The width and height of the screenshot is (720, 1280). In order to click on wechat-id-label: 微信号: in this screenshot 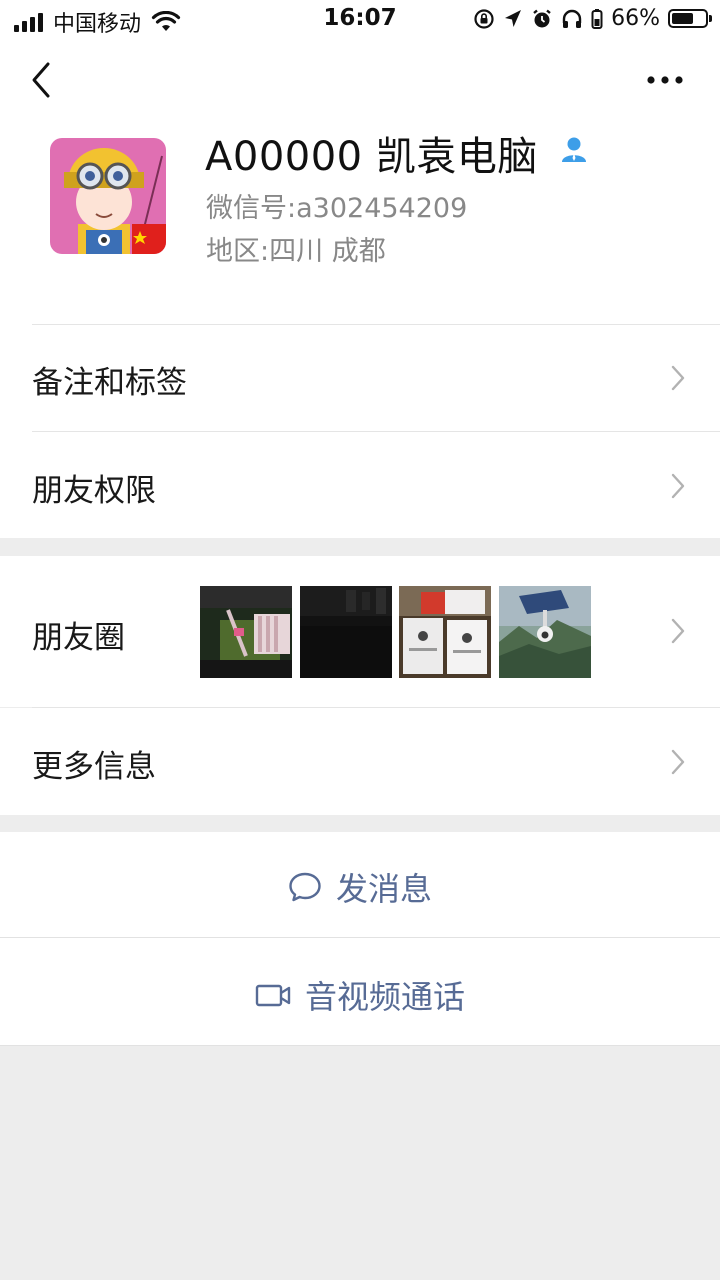, I will do `click(251, 208)`.